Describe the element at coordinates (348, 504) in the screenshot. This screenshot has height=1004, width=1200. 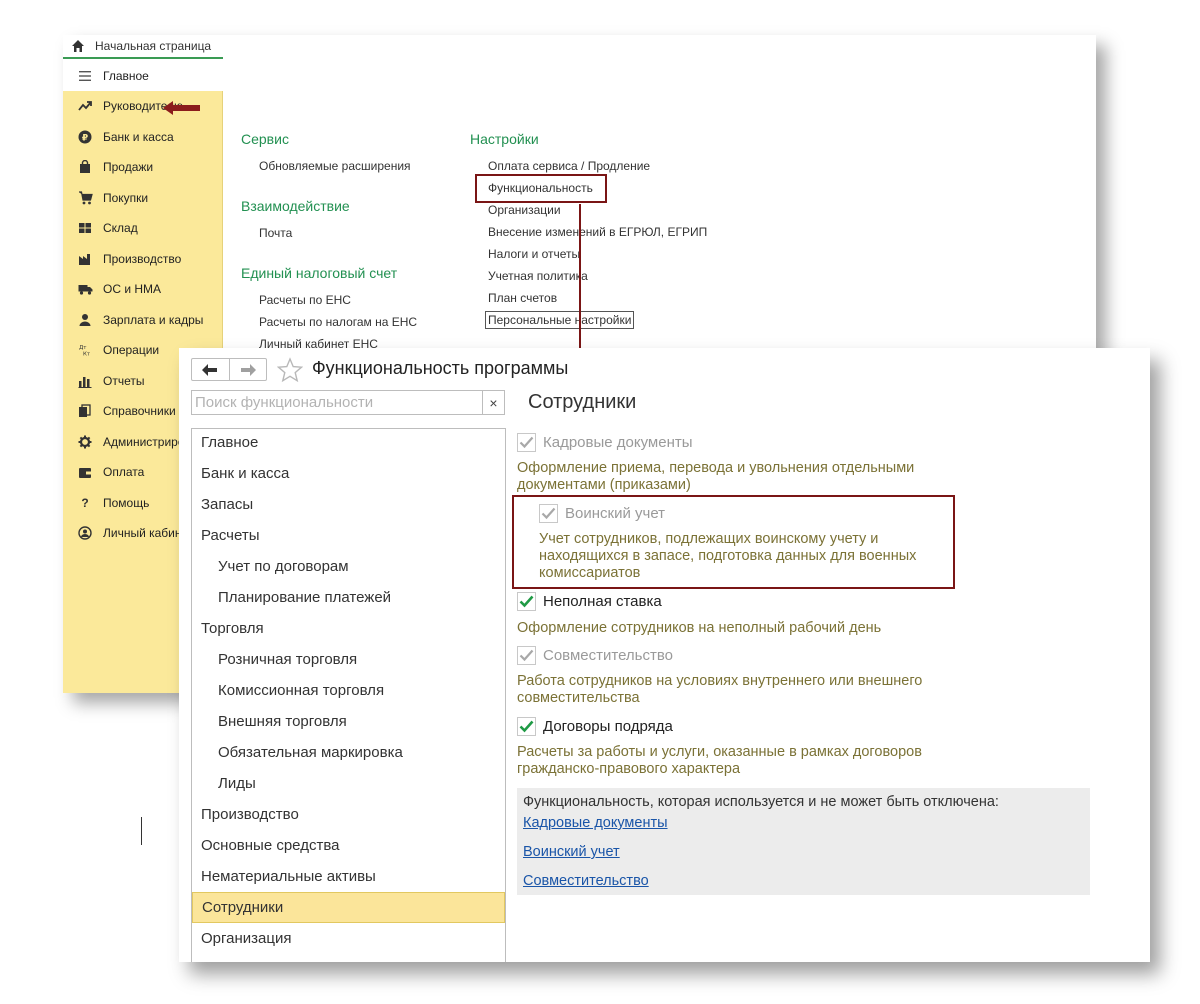
I see `tree-item-stock: Запасы` at that location.